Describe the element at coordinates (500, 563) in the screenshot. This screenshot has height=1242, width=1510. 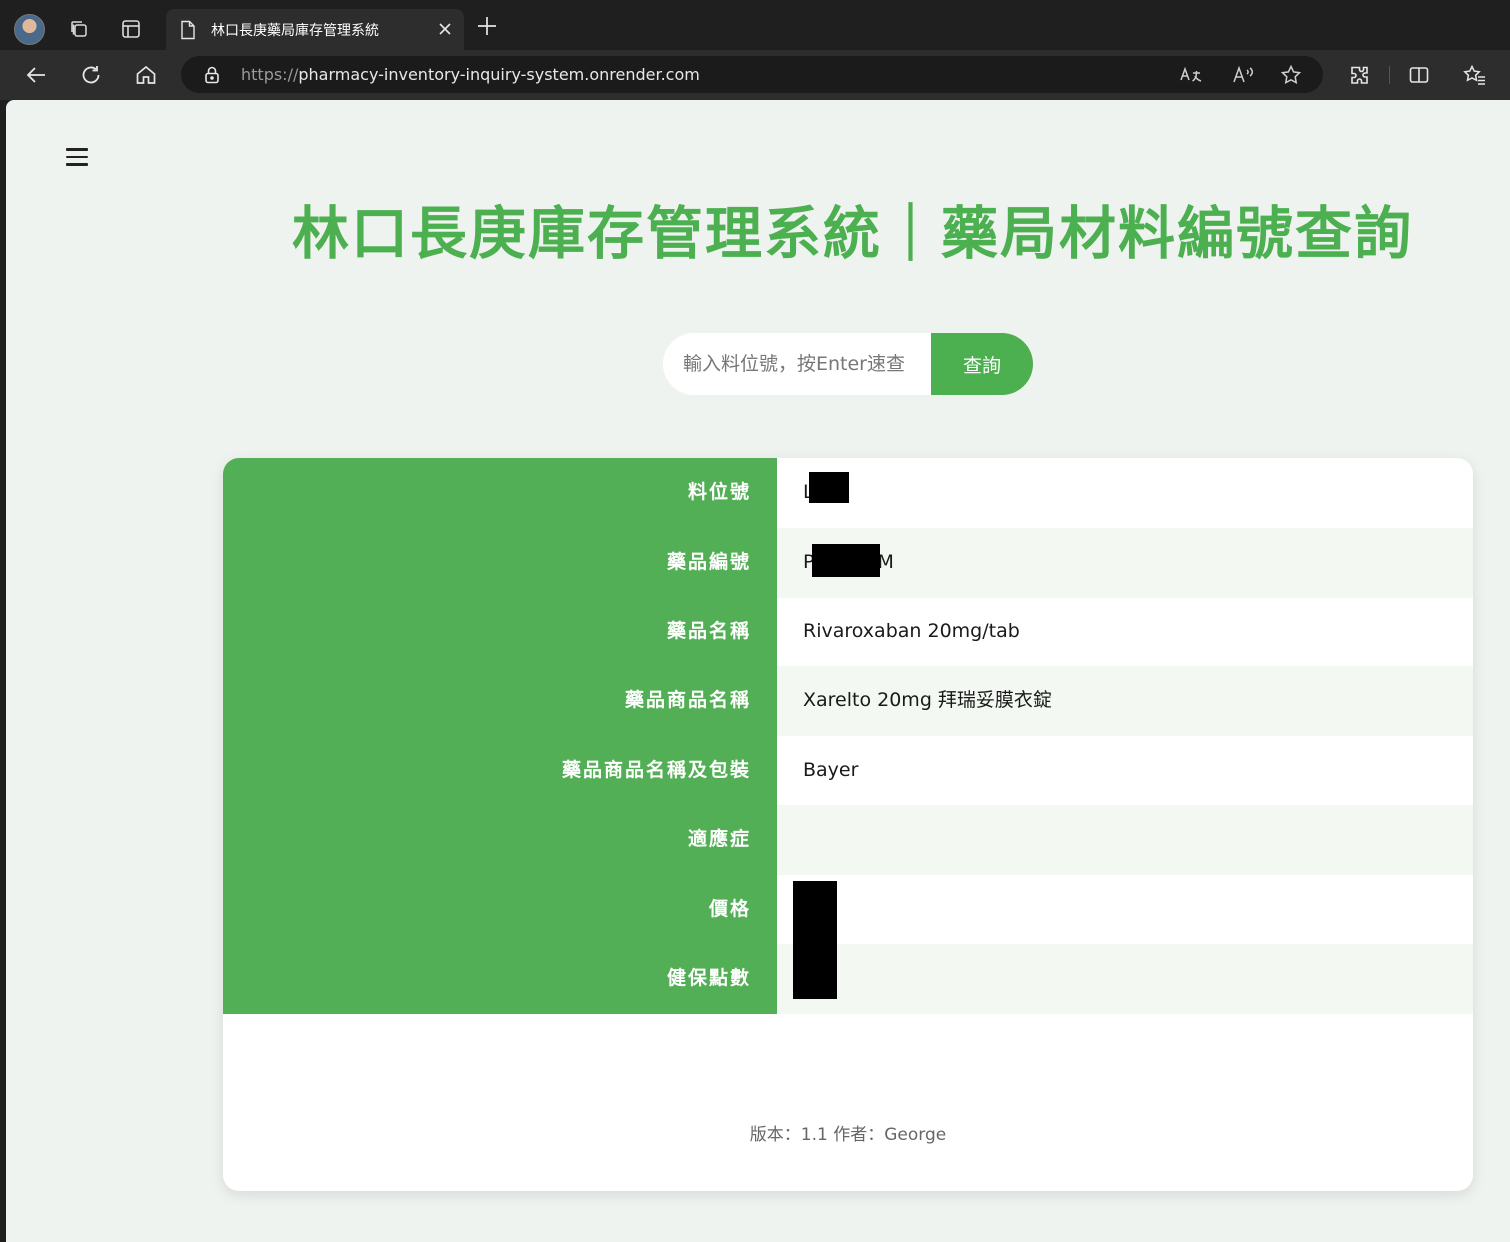
I see `row-label: 藥品編號` at that location.